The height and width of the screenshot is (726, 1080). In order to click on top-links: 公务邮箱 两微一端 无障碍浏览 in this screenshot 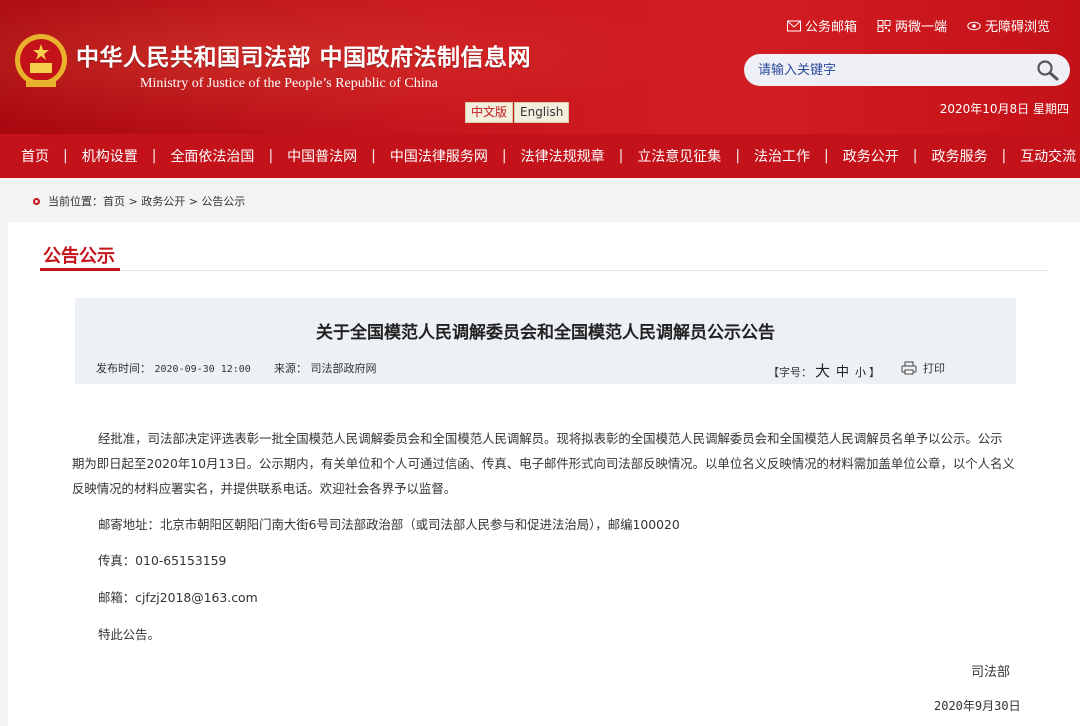, I will do `click(918, 25)`.